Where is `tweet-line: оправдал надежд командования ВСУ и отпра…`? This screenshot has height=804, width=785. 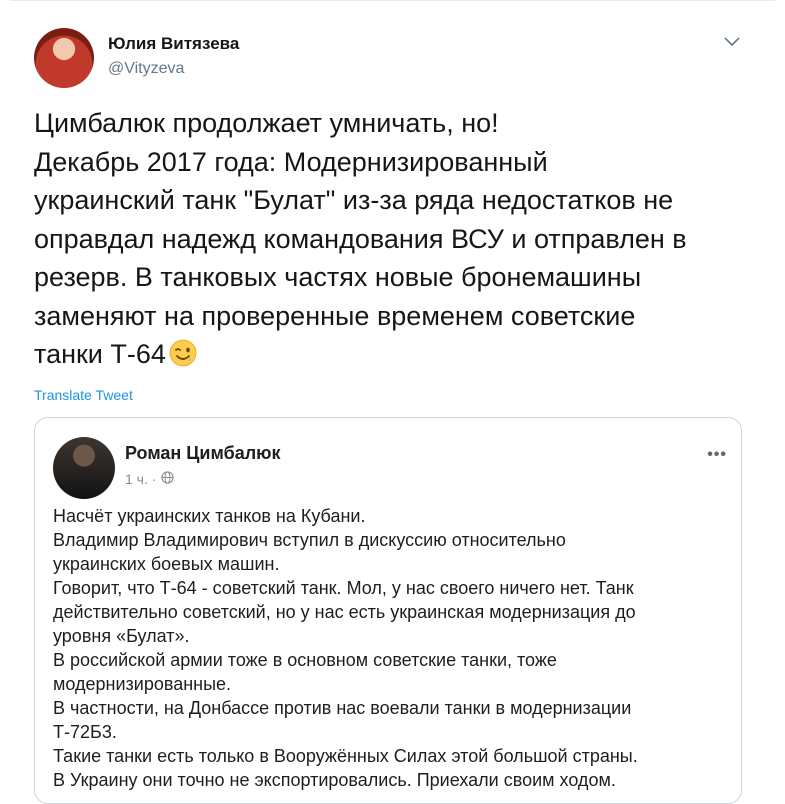 tweet-line: оправдал надежд командования ВСУ и отпра… is located at coordinates (360, 238).